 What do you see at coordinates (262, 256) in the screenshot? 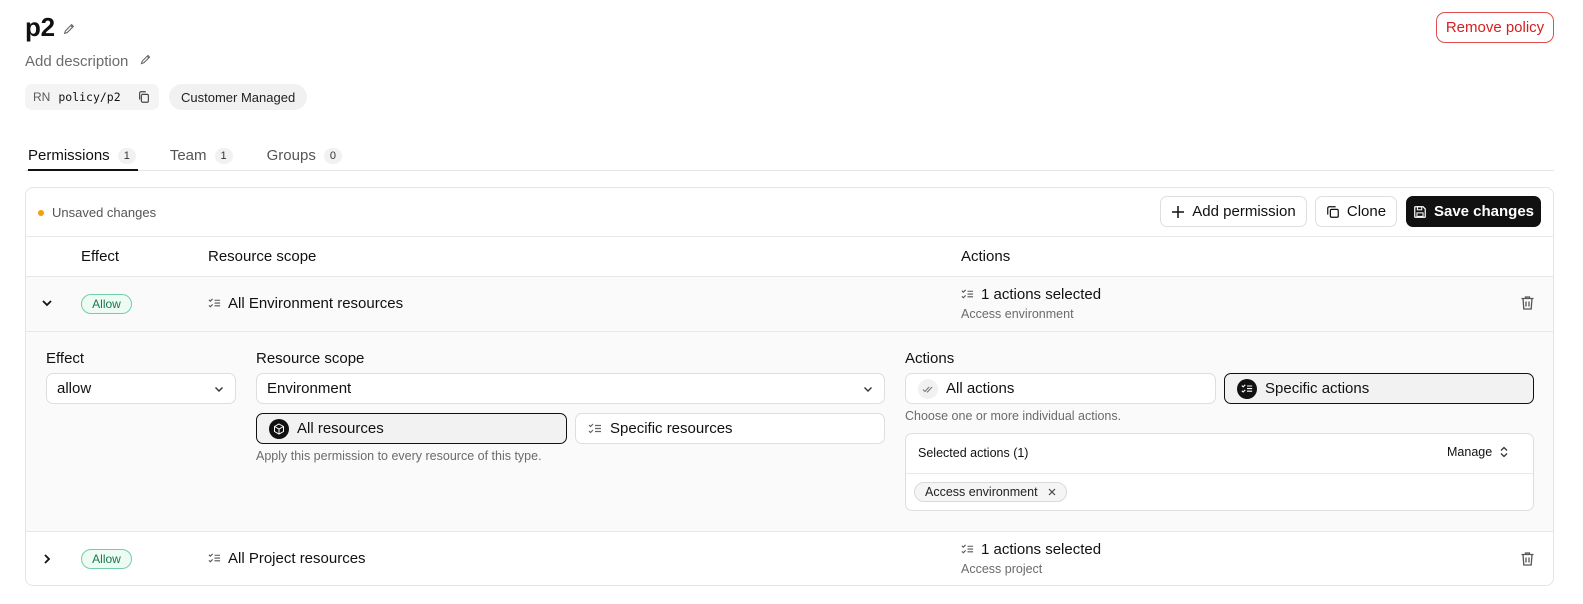
I see `header-resource-scope: Resource scope` at bounding box center [262, 256].